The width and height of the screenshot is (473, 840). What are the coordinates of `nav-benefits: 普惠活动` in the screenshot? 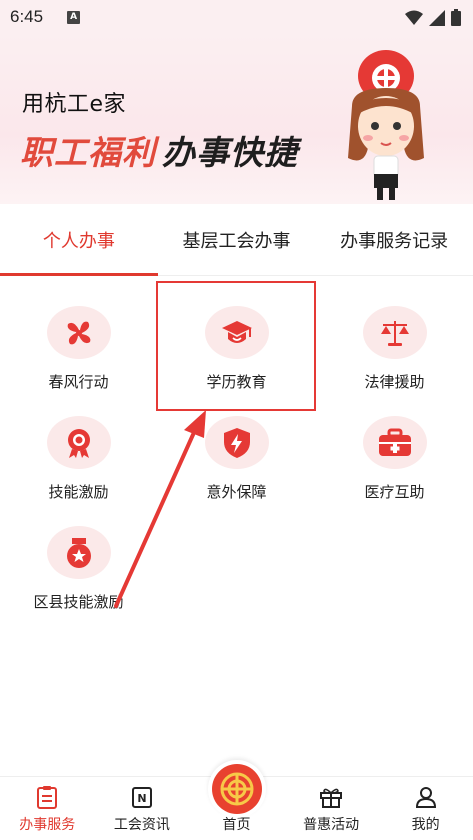 It's located at (331, 808).